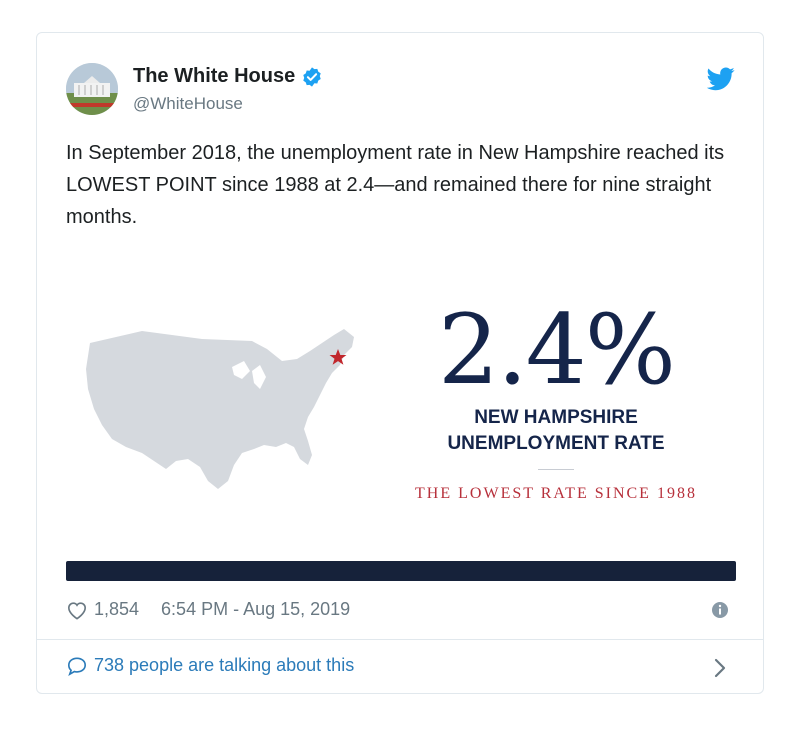  Describe the element at coordinates (214, 76) in the screenshot. I see `author-name: The White House` at that location.